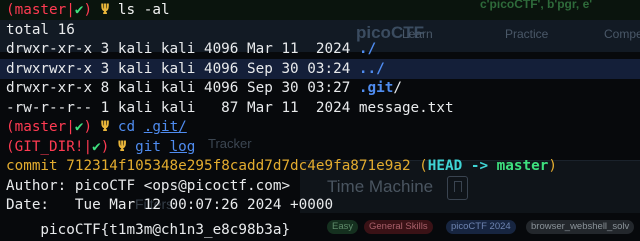 Image resolution: width=640 pixels, height=241 pixels. I want to click on background-nav-practice: Practice, so click(526, 34).